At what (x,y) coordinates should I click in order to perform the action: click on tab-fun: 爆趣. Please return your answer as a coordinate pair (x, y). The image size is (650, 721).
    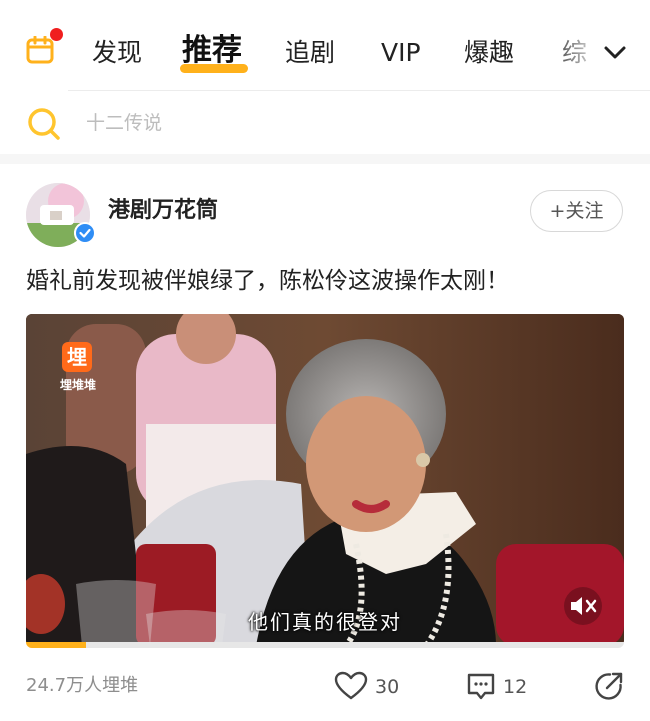
    Looking at the image, I should click on (489, 53).